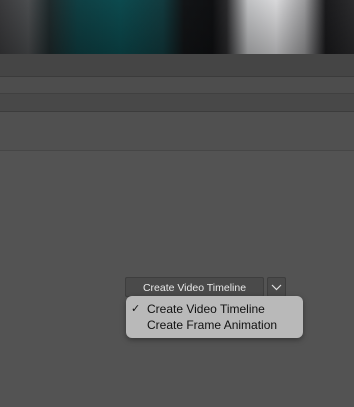 The height and width of the screenshot is (407, 354). Describe the element at coordinates (177, 27) in the screenshot. I see `canvas-image` at that location.